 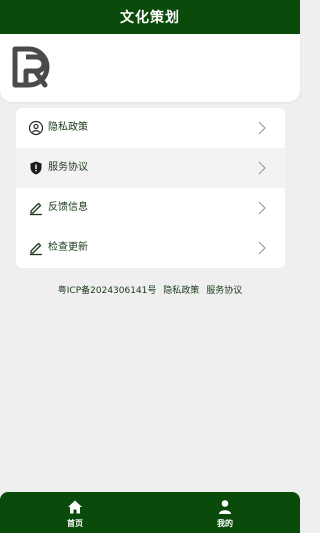 I want to click on menu-item-label: 隐私政策, so click(x=68, y=127).